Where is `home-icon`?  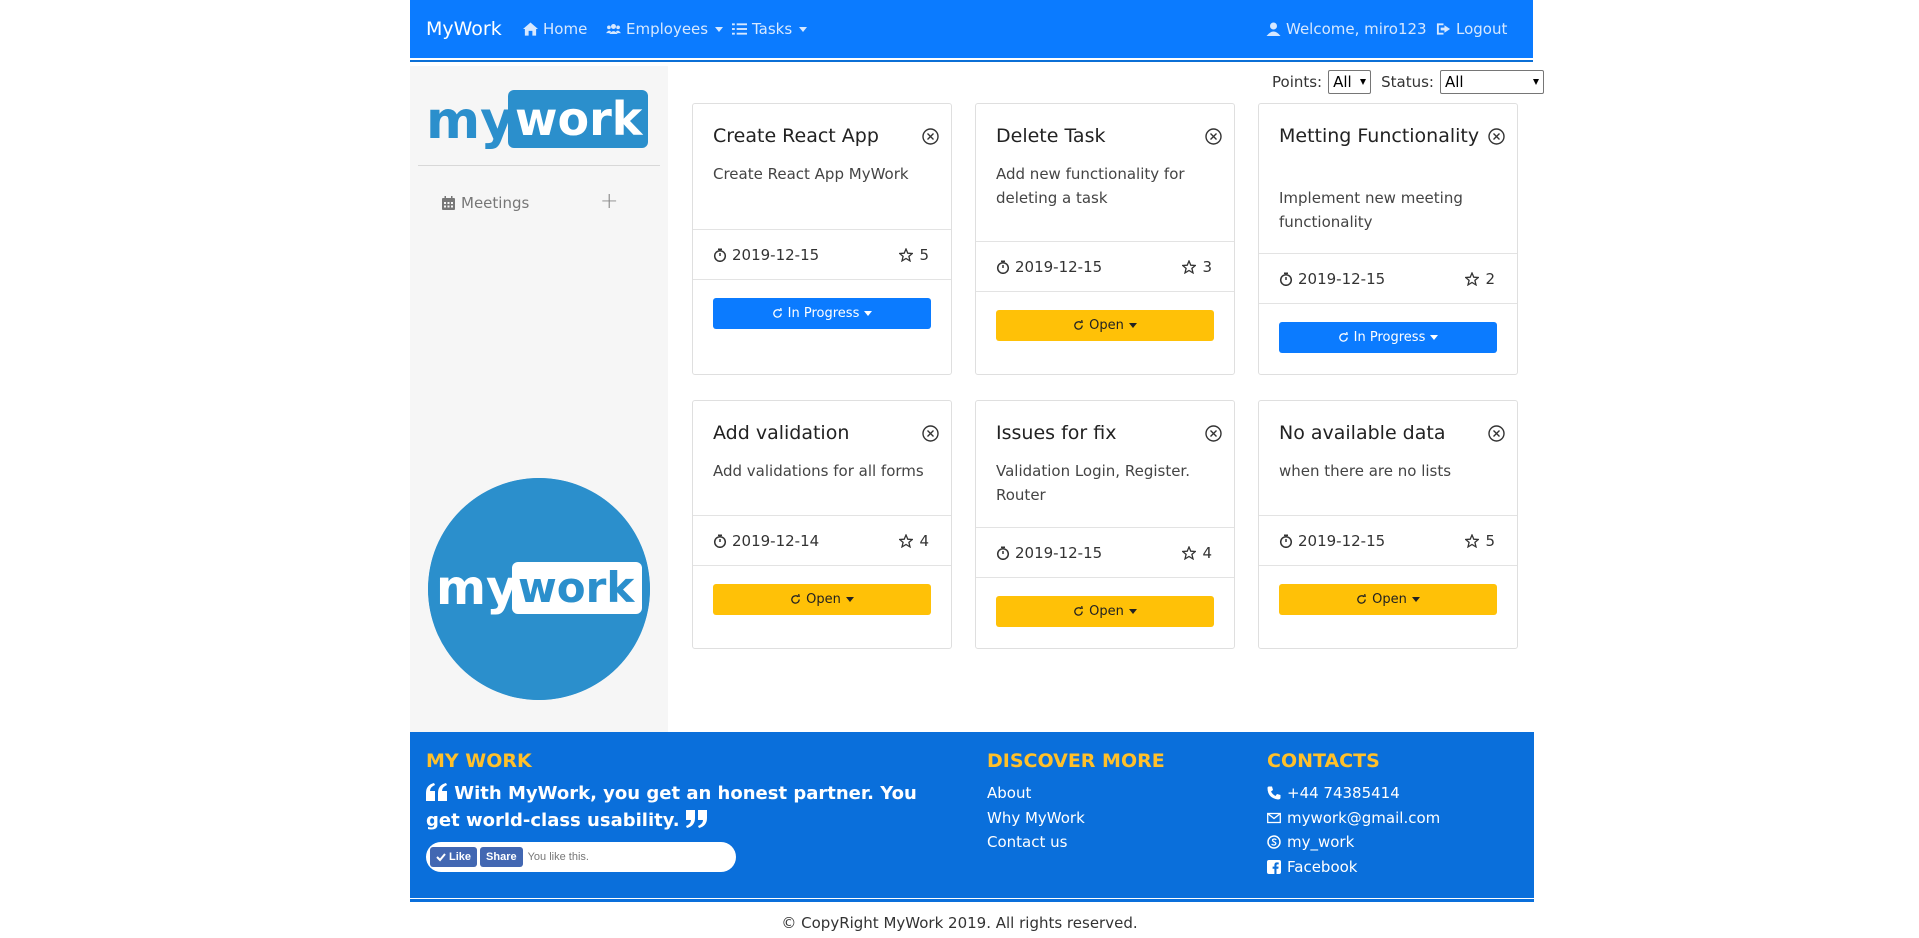
home-icon is located at coordinates (530, 29).